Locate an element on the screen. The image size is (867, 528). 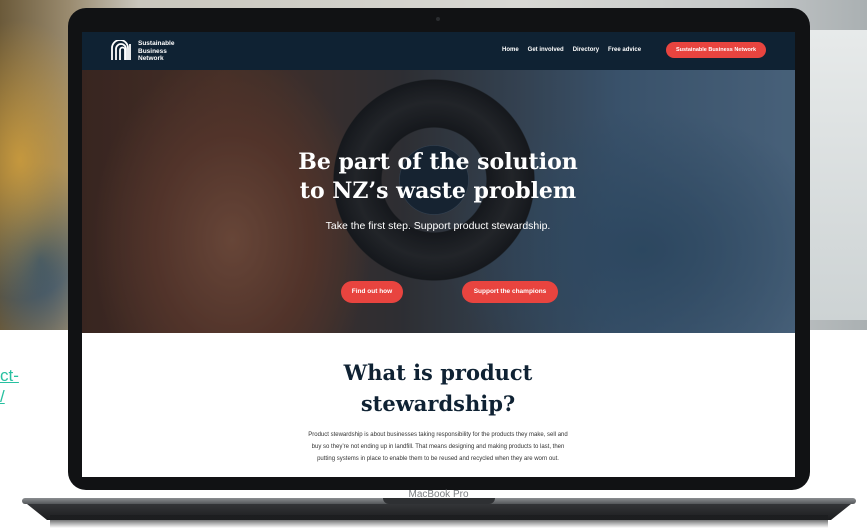
support-champions-button: Support the champions is located at coordinates (510, 292).